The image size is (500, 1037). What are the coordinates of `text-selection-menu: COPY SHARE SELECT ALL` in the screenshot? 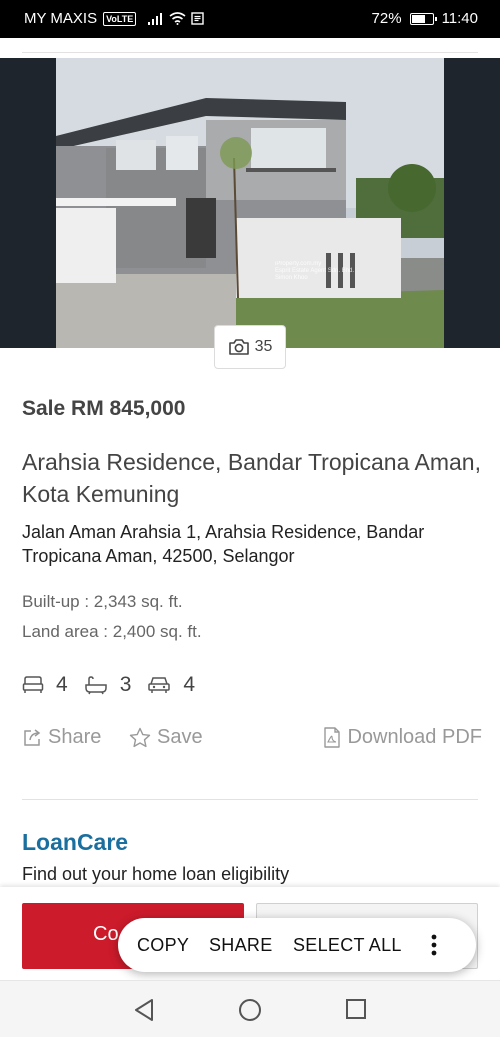 It's located at (297, 945).